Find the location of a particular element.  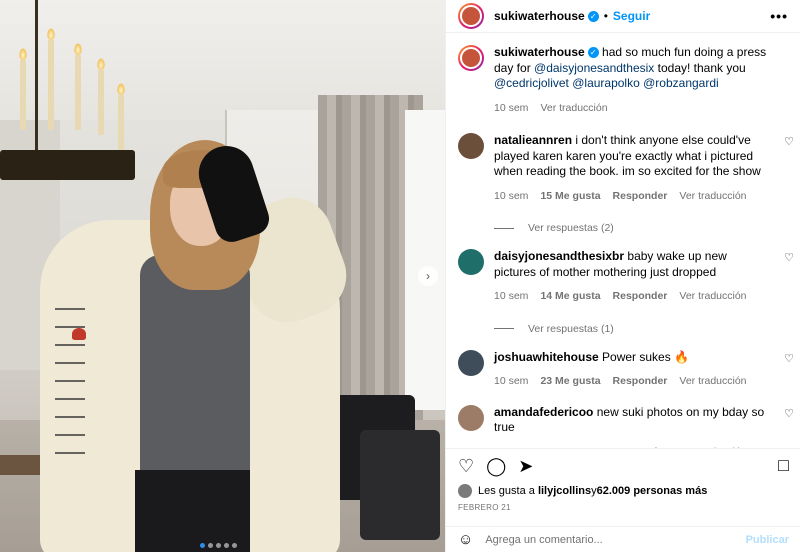

comment-meta: 10 sem 15 Me gusta Responder Ver traducción is located at coordinates (631, 197).